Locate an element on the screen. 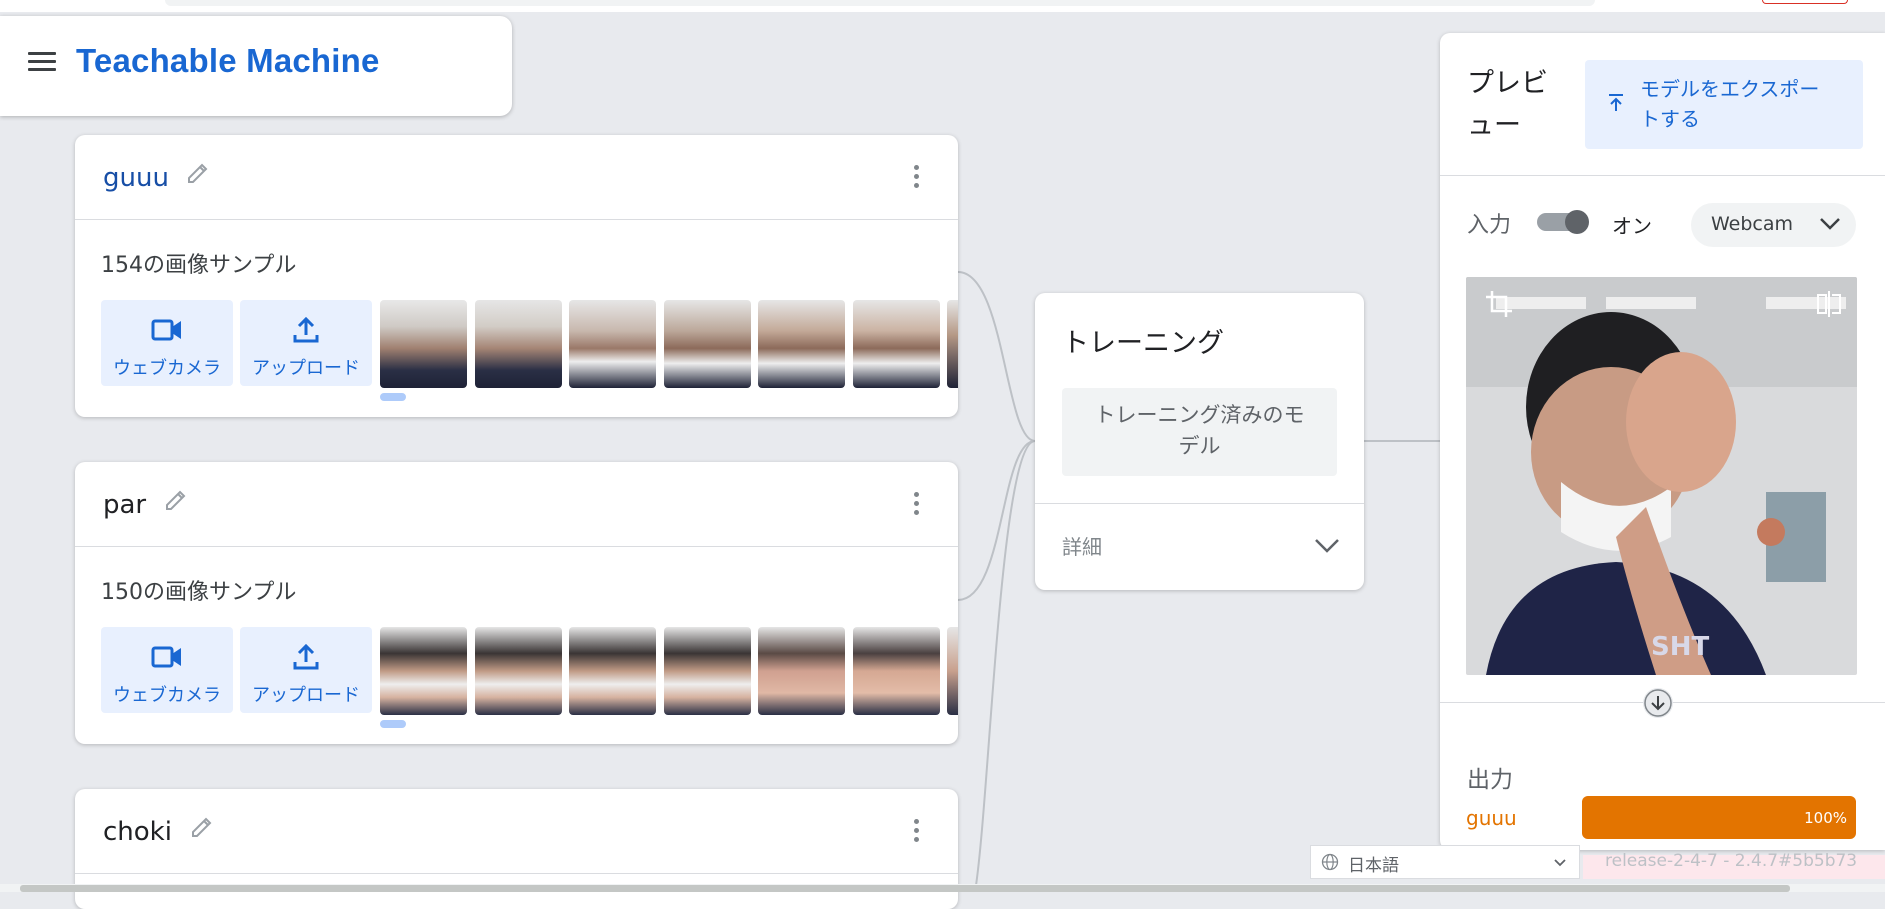 The width and height of the screenshot is (1885, 909). training-title: トレーニング is located at coordinates (1143, 343).